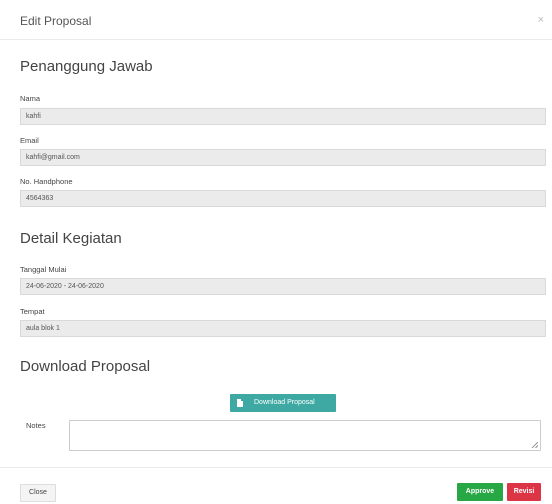 Image resolution: width=552 pixels, height=504 pixels. What do you see at coordinates (71, 238) in the screenshot?
I see `section-title-detail-kegiatan: Detail Kegiatan` at bounding box center [71, 238].